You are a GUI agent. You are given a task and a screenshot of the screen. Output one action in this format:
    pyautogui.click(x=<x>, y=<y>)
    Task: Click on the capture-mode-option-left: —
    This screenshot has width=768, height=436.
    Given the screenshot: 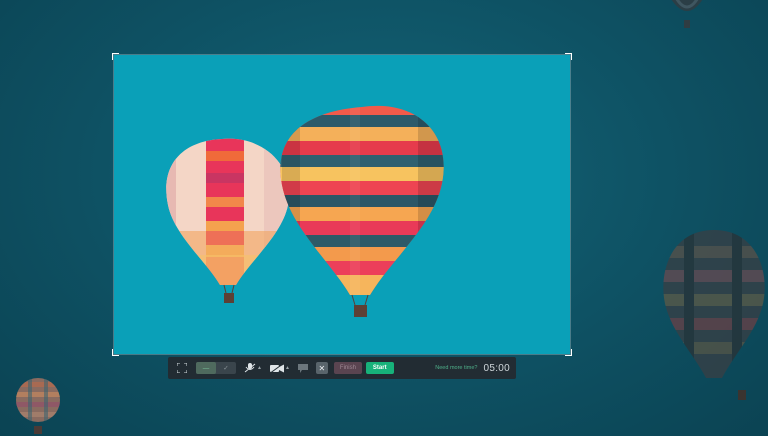 What is the action you would take?
    pyautogui.click(x=206, y=368)
    